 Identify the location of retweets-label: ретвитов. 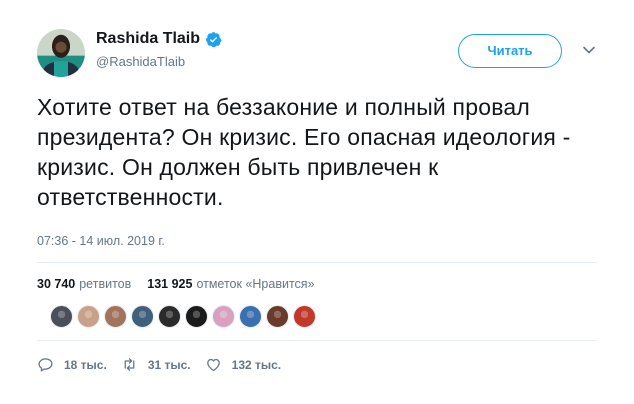
(105, 284).